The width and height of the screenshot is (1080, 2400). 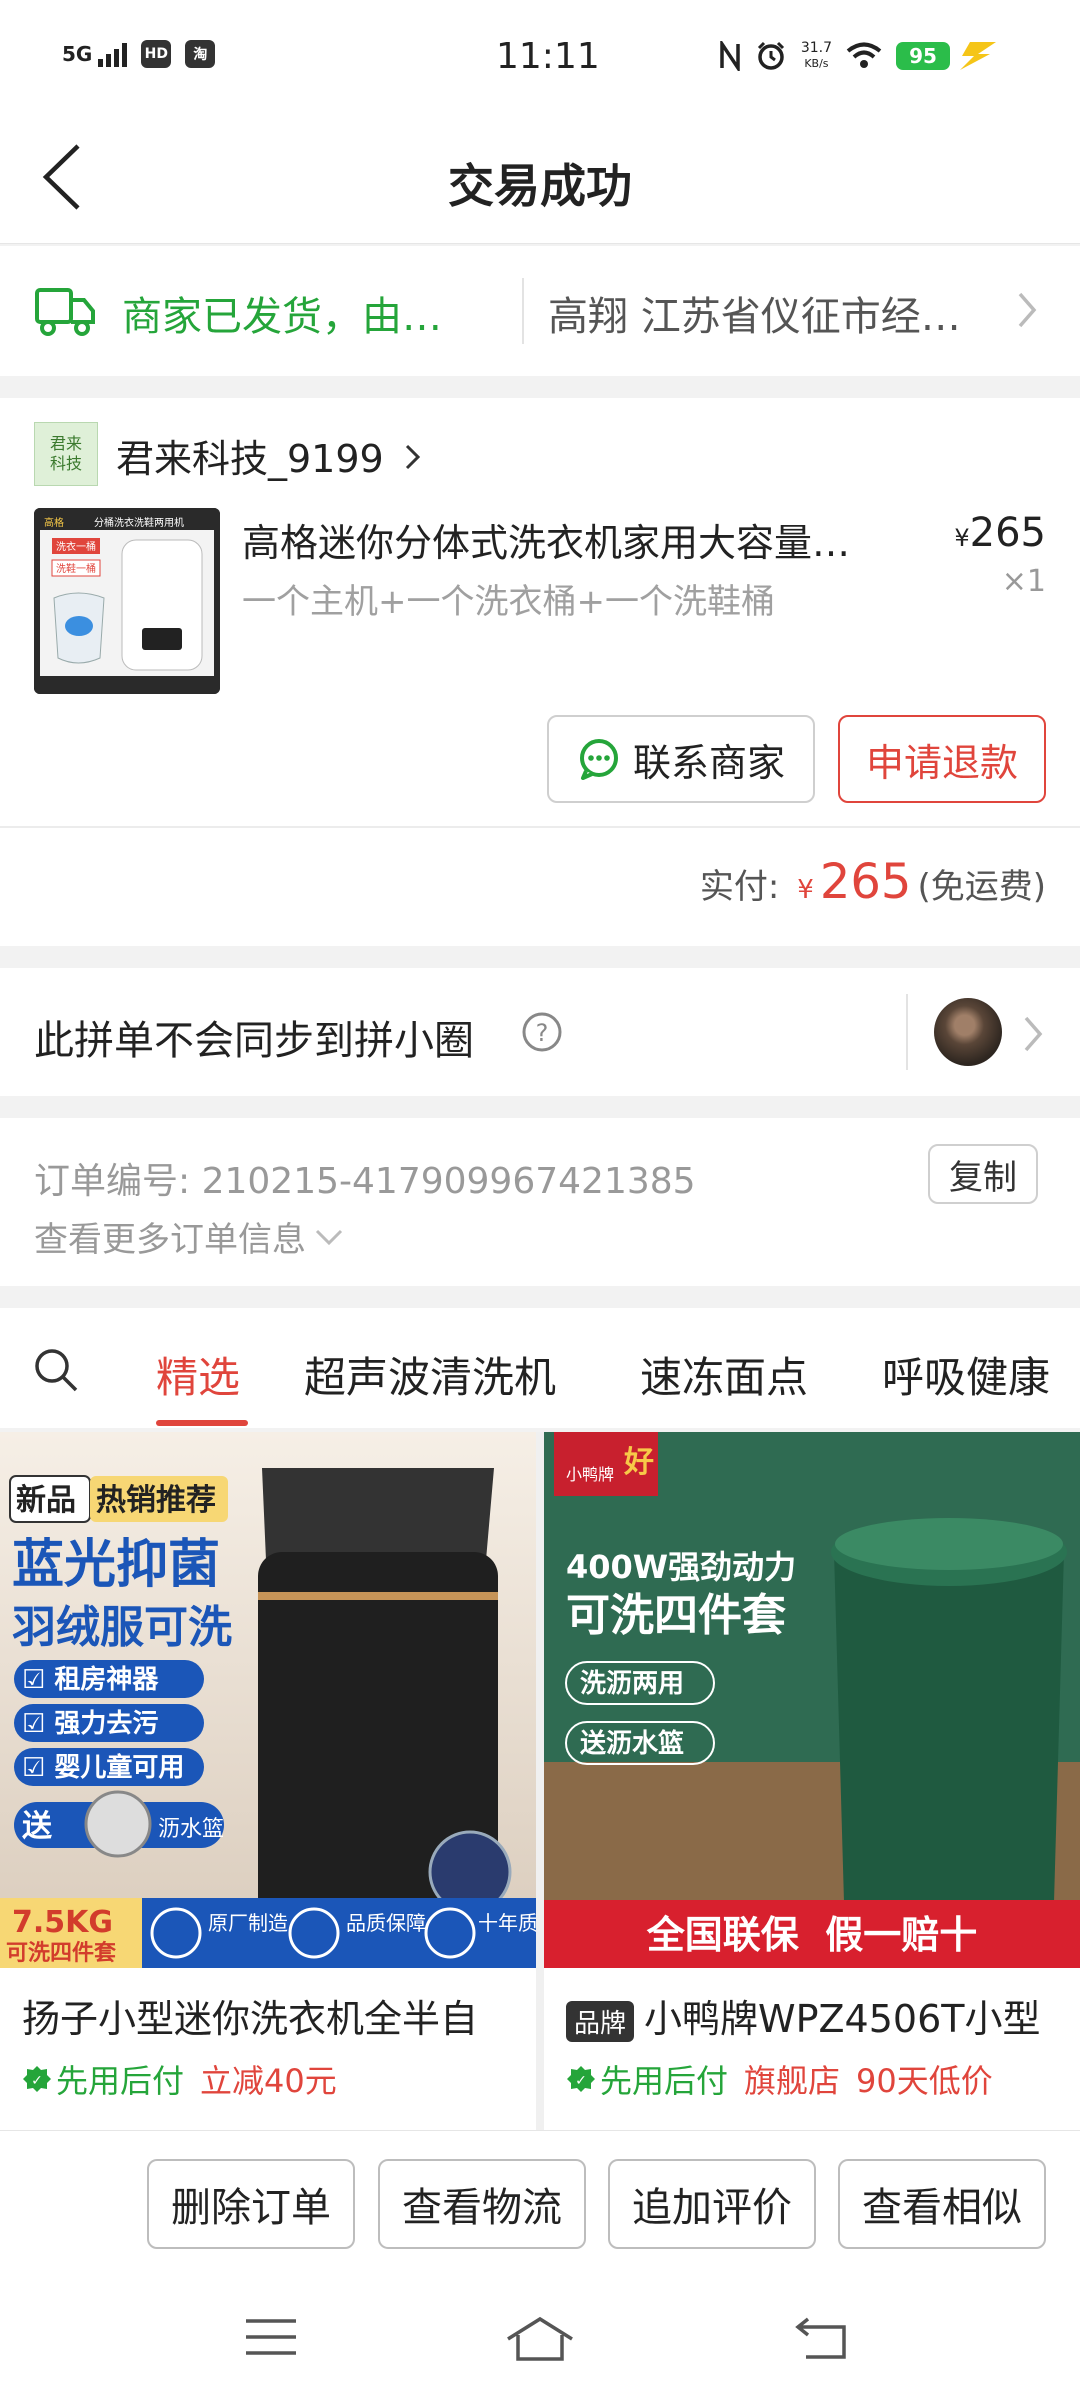 I want to click on product-tags: ✓ 先用后付 旗舰店 90天低价, so click(x=779, y=2079).